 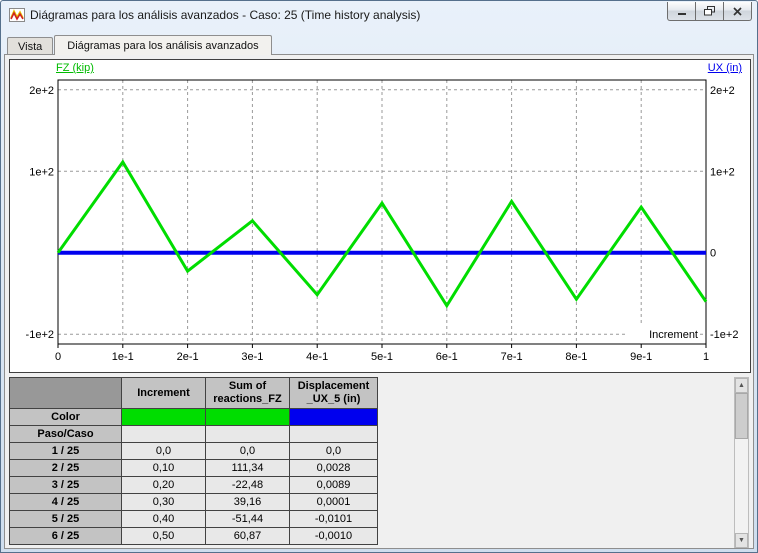 What do you see at coordinates (163, 417) in the screenshot?
I see `color-swatch-increment` at bounding box center [163, 417].